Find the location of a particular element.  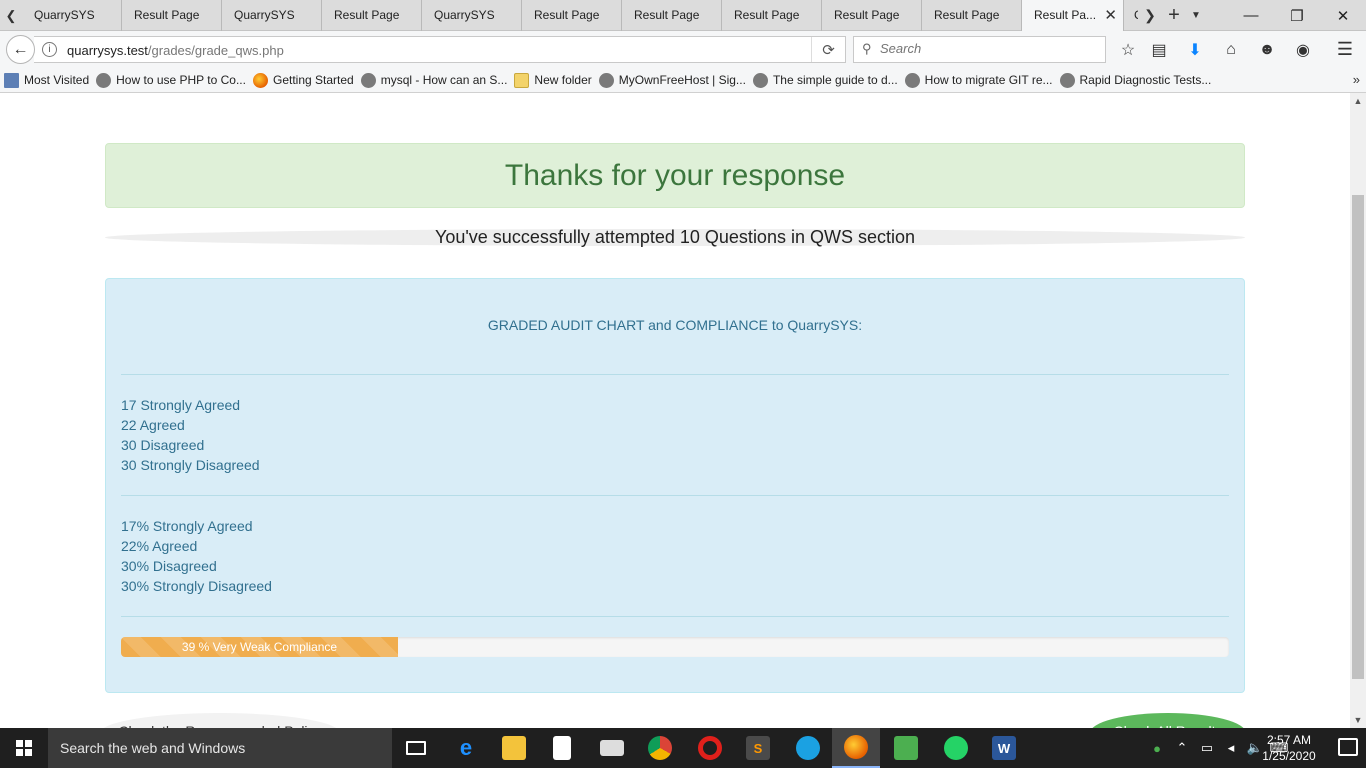

firefox-taskbar-icon is located at coordinates (856, 748).